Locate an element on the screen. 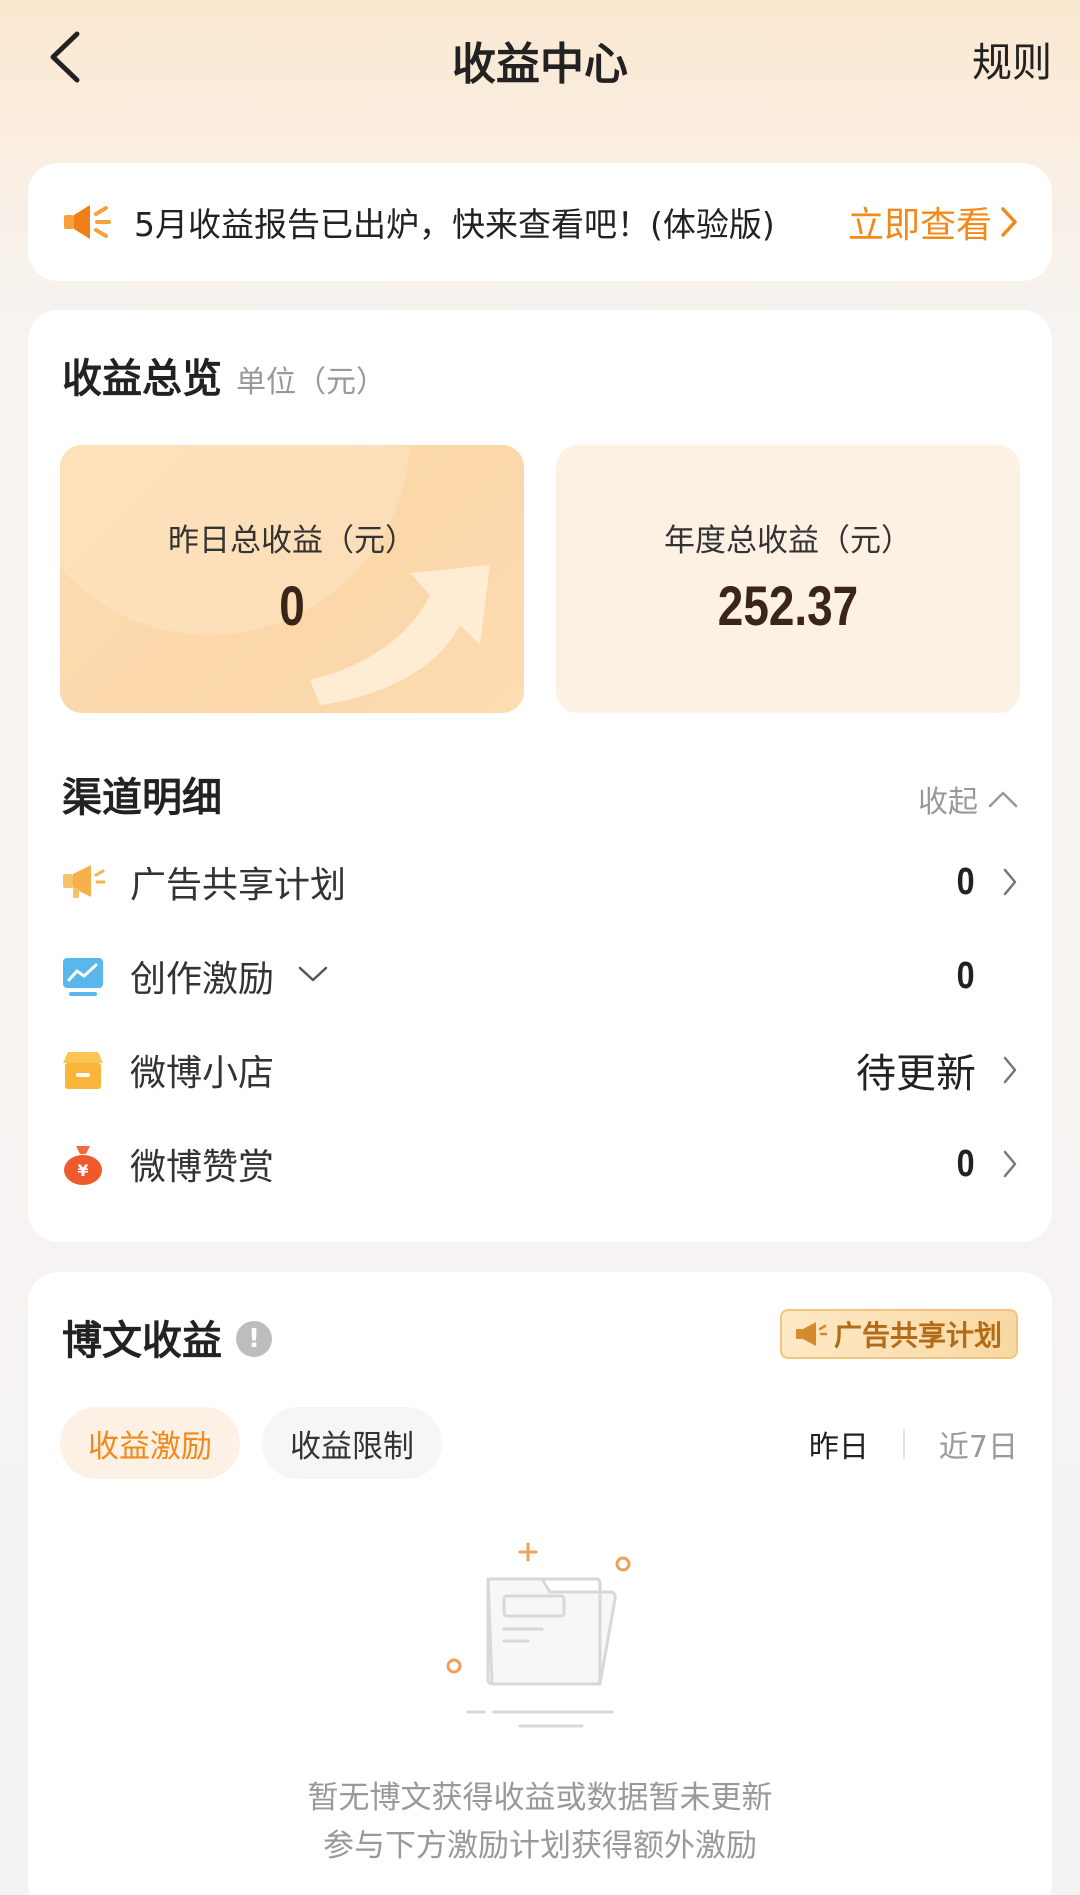  tab-earnings-limit: 收益限制 is located at coordinates (352, 1443).